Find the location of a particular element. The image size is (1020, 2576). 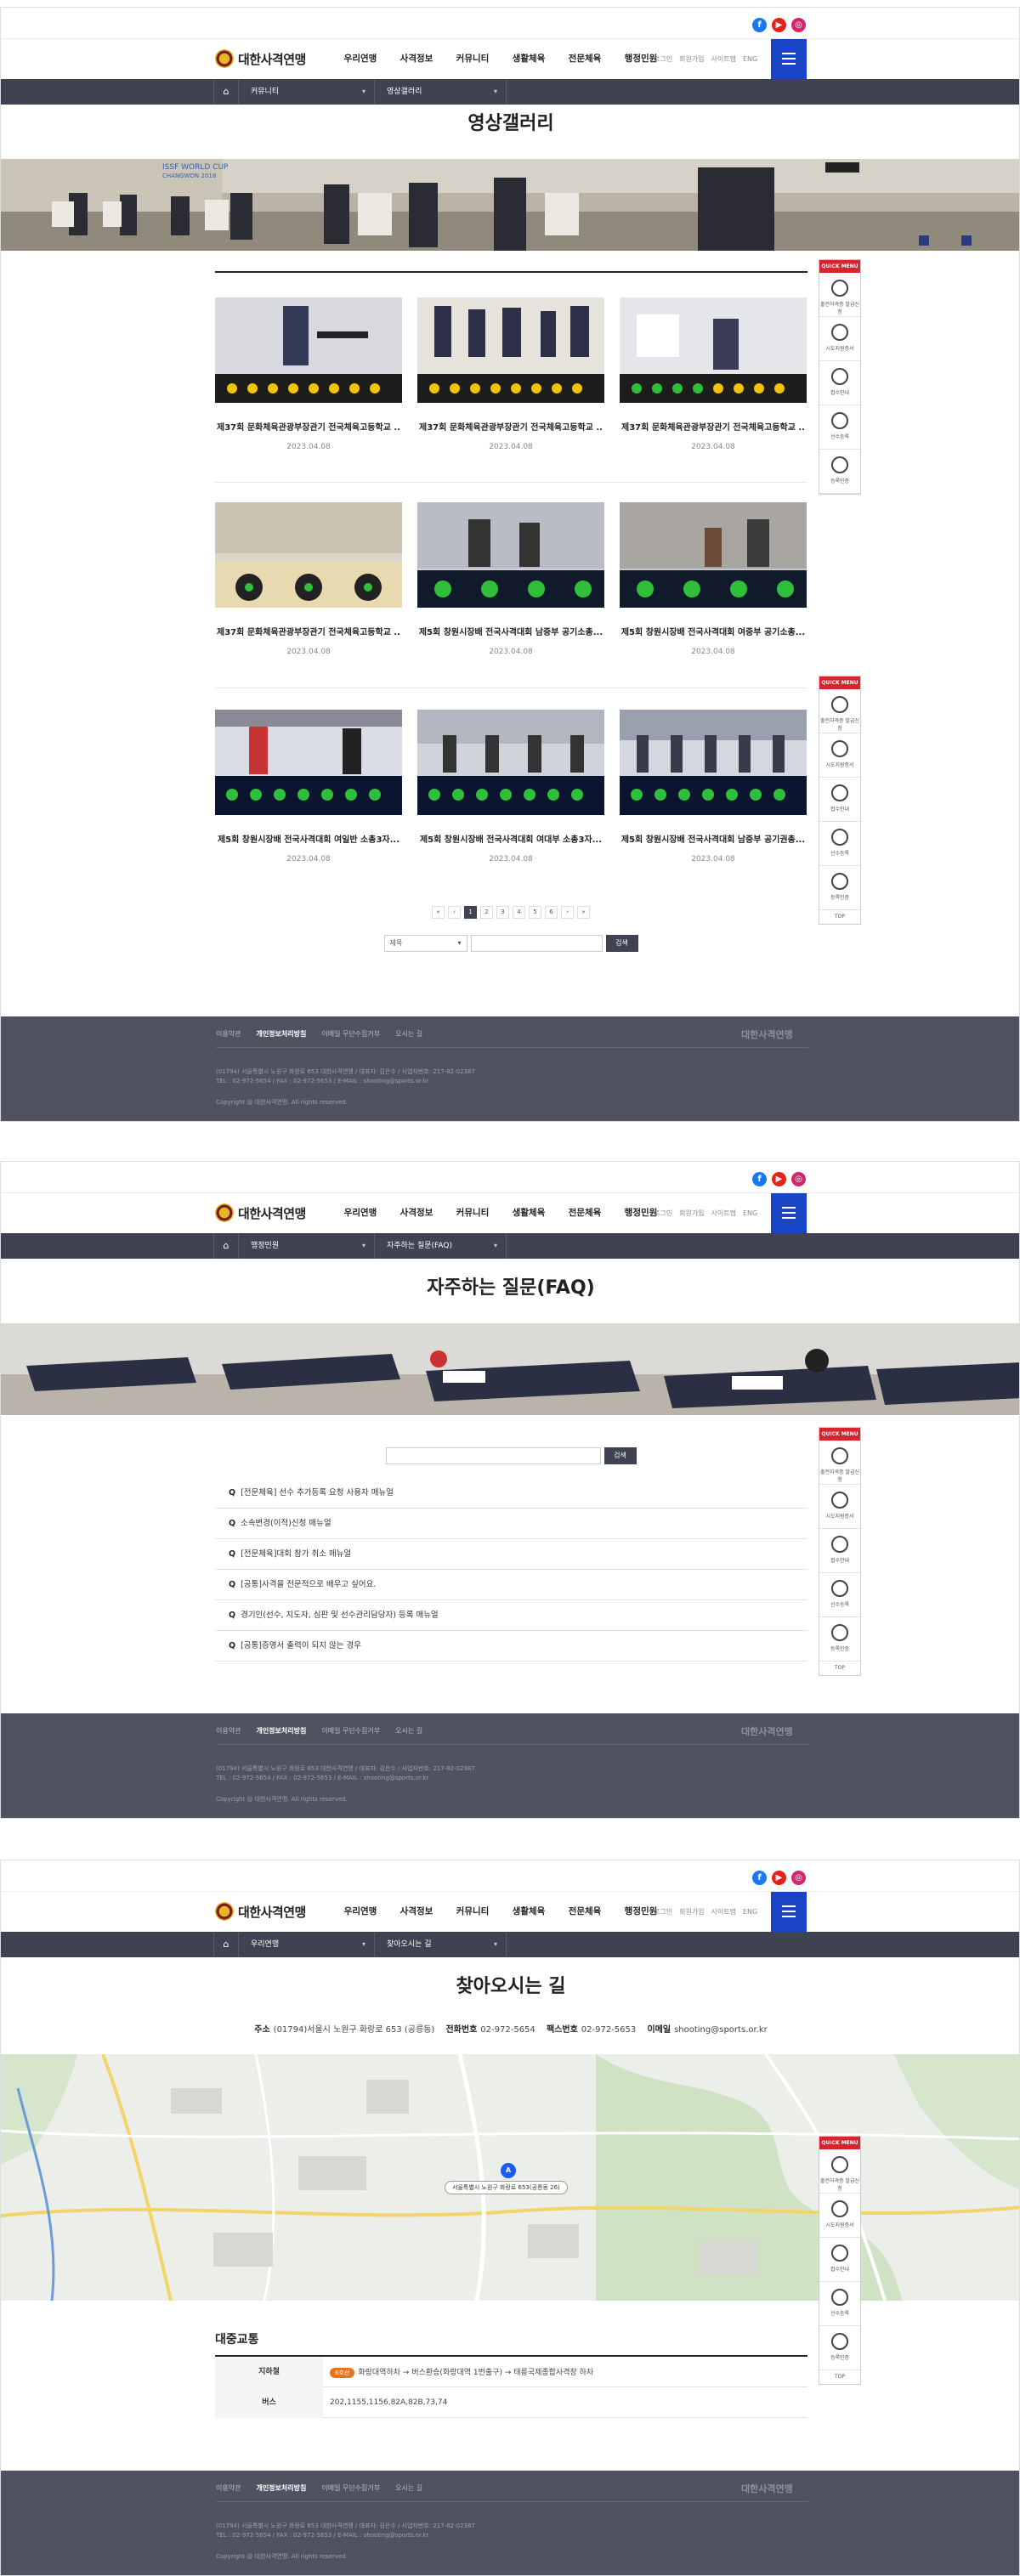

faq-question: [전문체육]대회 참가 취소 매뉴얼 is located at coordinates (296, 1554).